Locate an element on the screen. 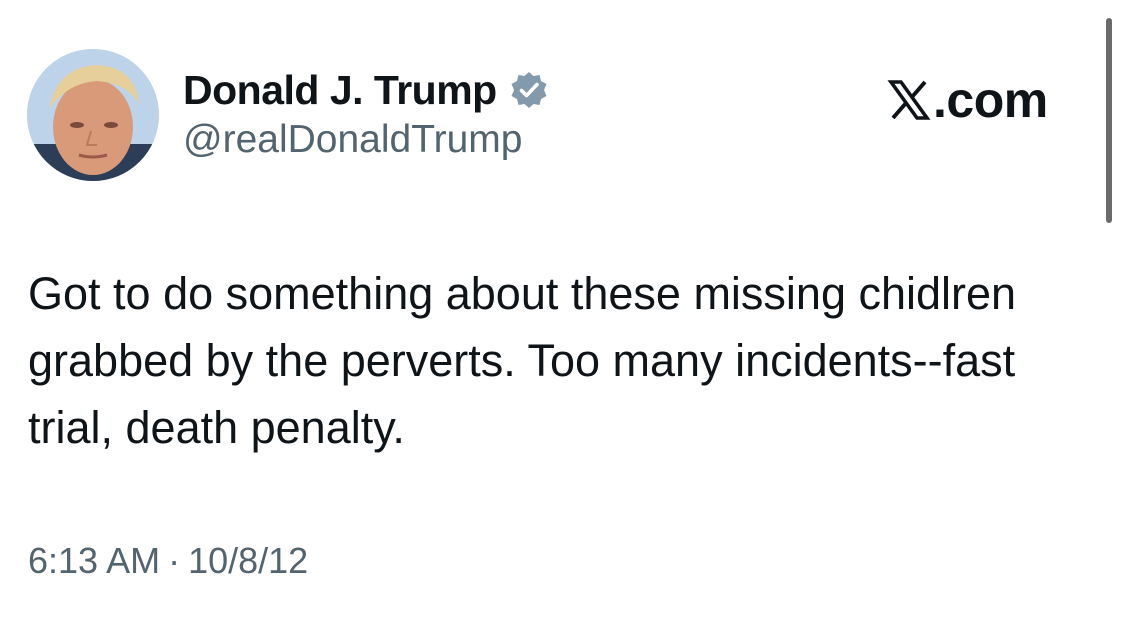 This screenshot has width=1125, height=632. author-name-row: Donald J. Trump is located at coordinates (366, 90).